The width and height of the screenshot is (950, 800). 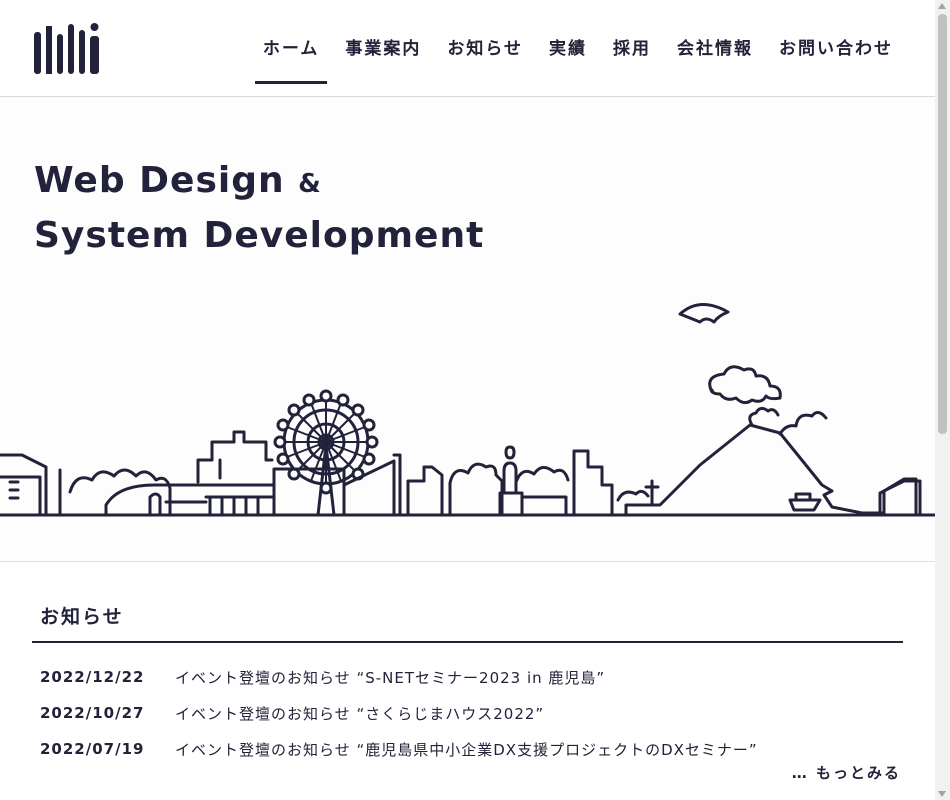 I want to click on scroll-thumb, so click(x=942, y=224).